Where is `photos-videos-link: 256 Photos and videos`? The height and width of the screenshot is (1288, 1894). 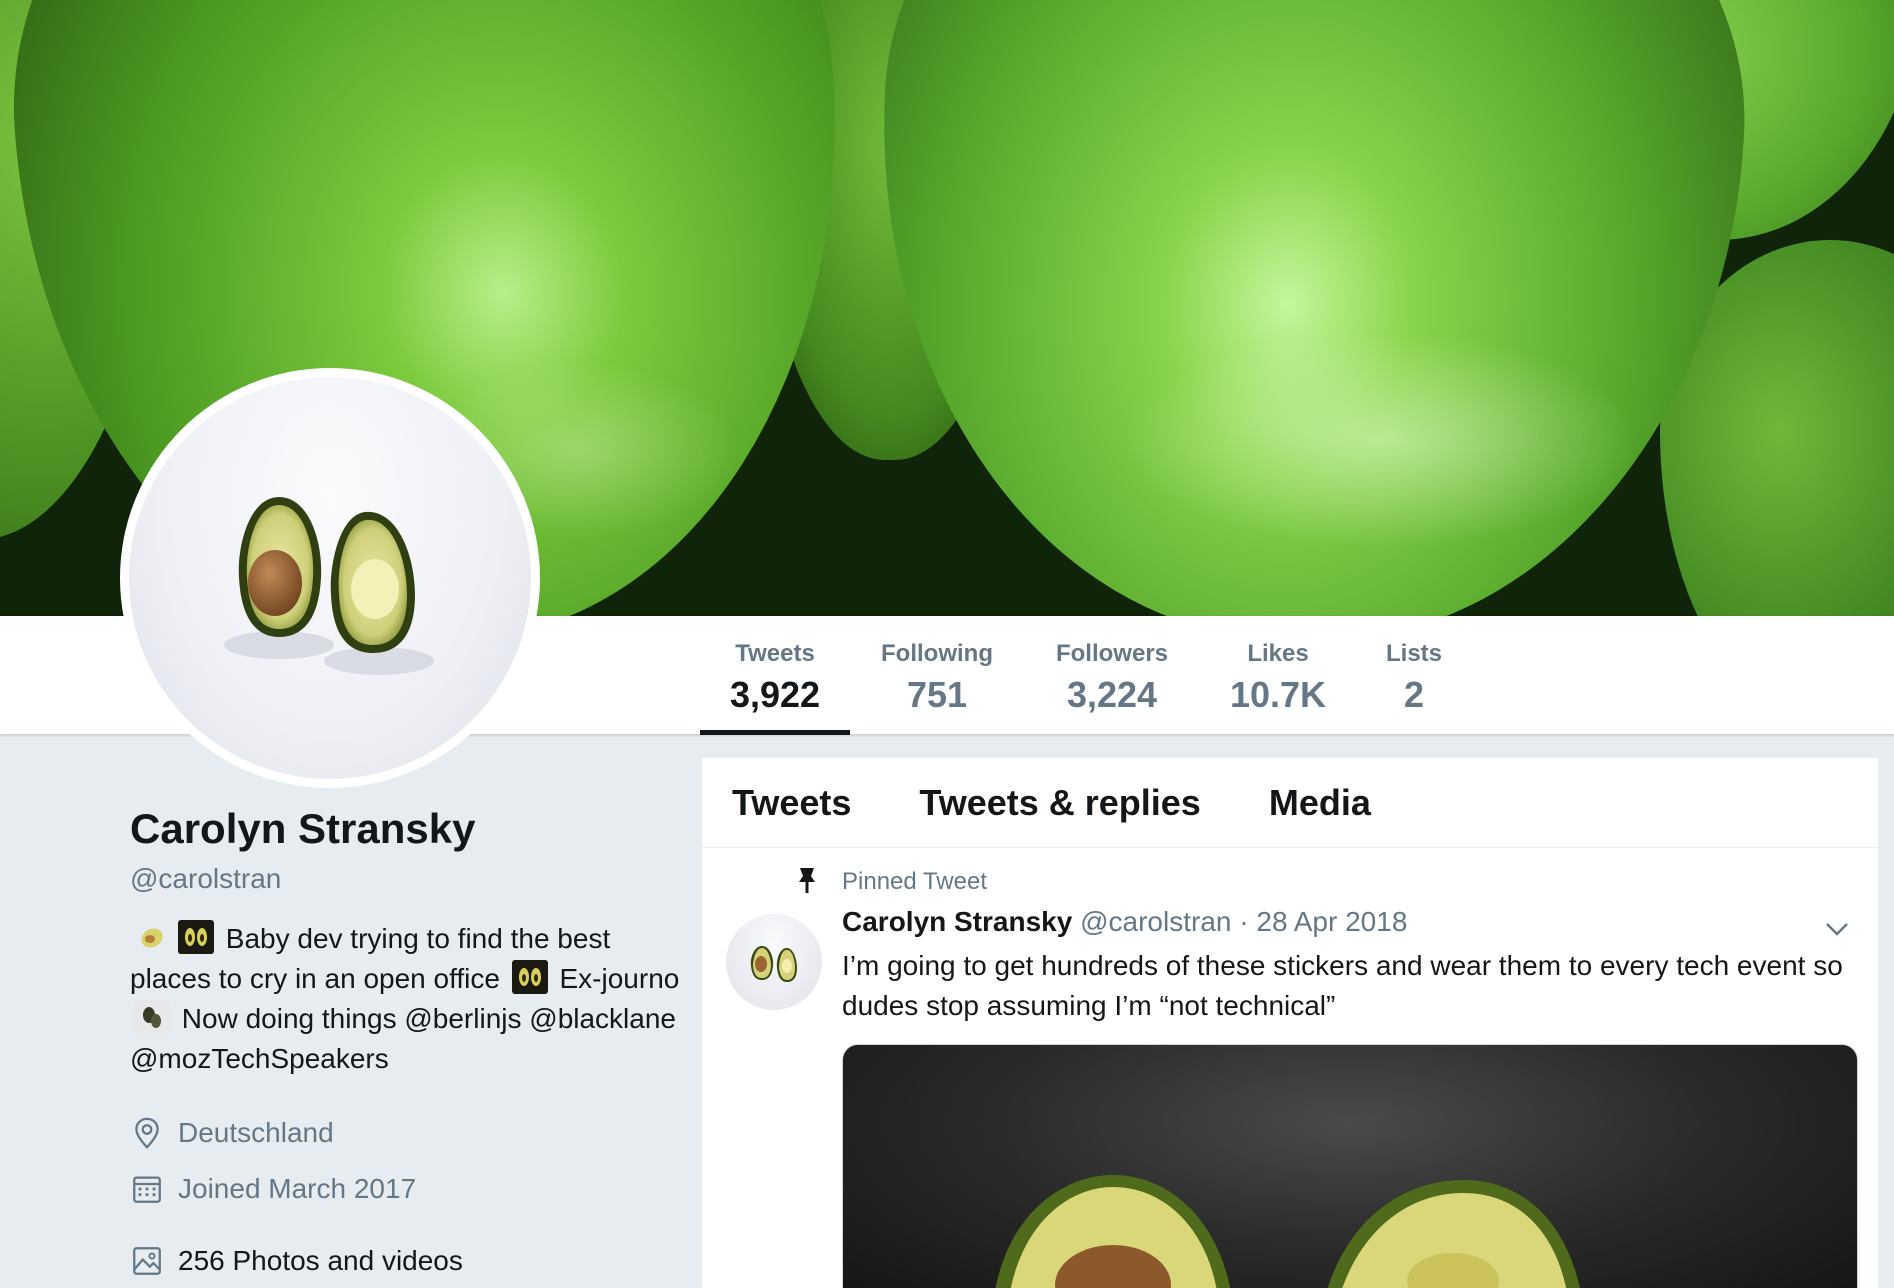
photos-videos-link: 256 Photos and videos is located at coordinates (410, 1260).